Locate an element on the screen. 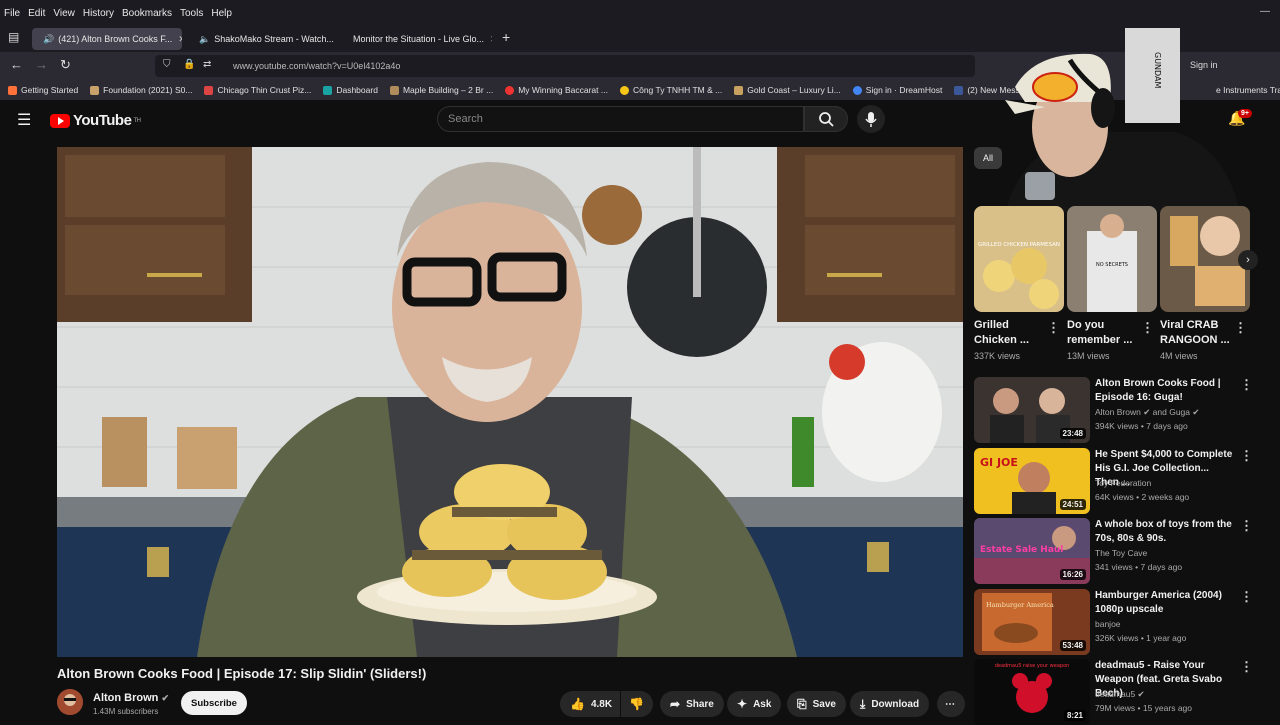 The image size is (1280, 725). tab-monitor: Monitor the Situation - Live Glo... ✕ is located at coordinates (417, 39).